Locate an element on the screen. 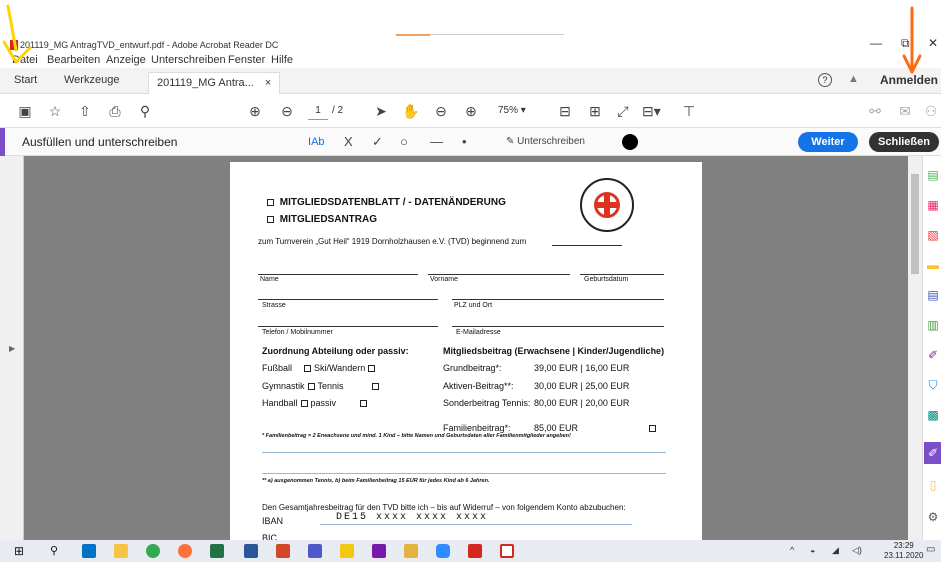 The width and height of the screenshot is (941, 562). annotation-overlay is located at coordinates (462, 39).